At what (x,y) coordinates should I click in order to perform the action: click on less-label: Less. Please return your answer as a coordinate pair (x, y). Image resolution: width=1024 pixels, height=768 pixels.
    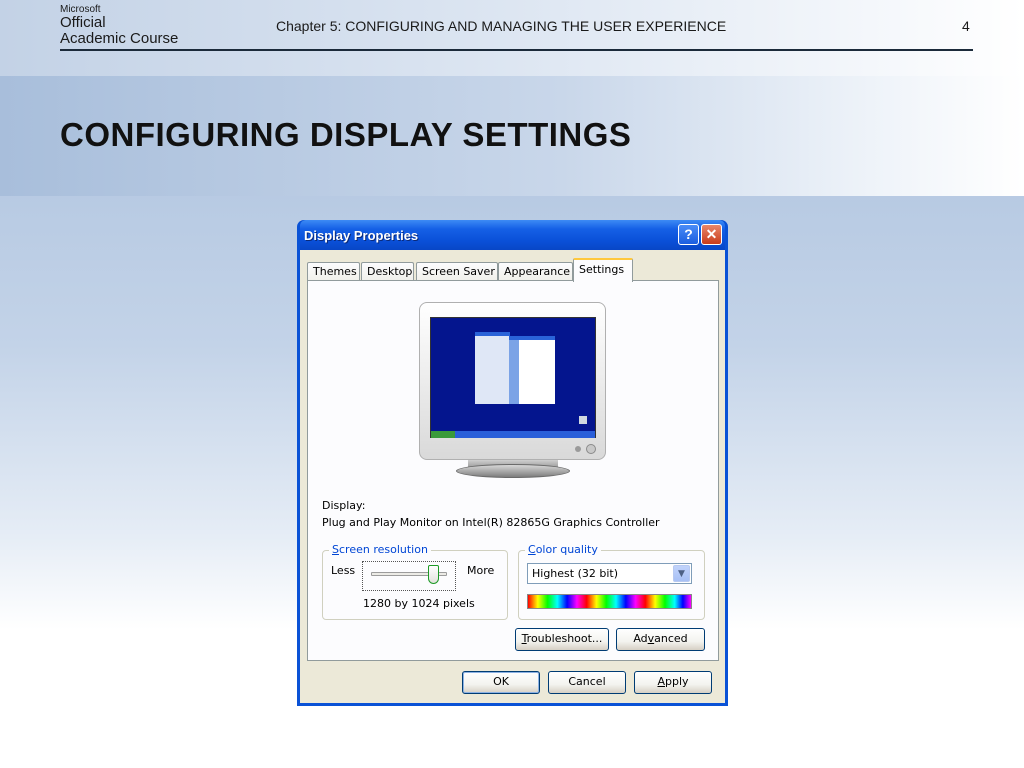
    Looking at the image, I should click on (343, 570).